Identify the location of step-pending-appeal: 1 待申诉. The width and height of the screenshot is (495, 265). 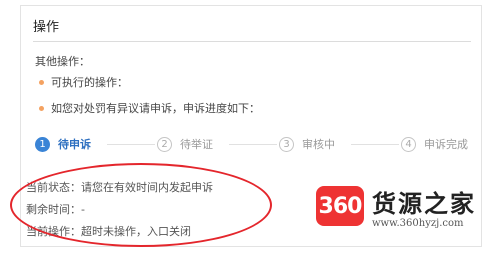
(63, 144).